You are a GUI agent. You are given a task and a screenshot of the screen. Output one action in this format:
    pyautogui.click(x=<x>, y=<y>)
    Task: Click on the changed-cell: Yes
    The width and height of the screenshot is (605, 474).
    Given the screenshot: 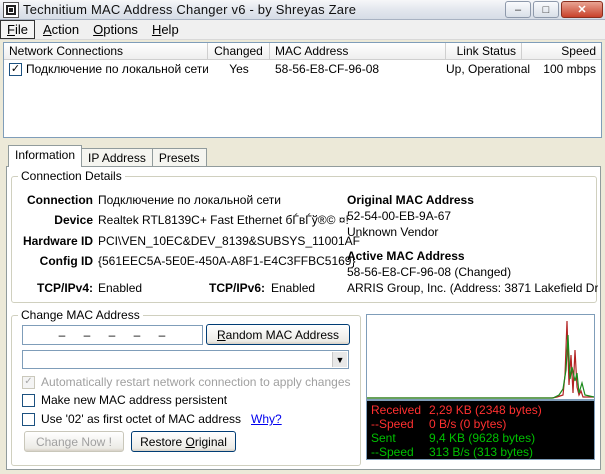 What is the action you would take?
    pyautogui.click(x=239, y=69)
    